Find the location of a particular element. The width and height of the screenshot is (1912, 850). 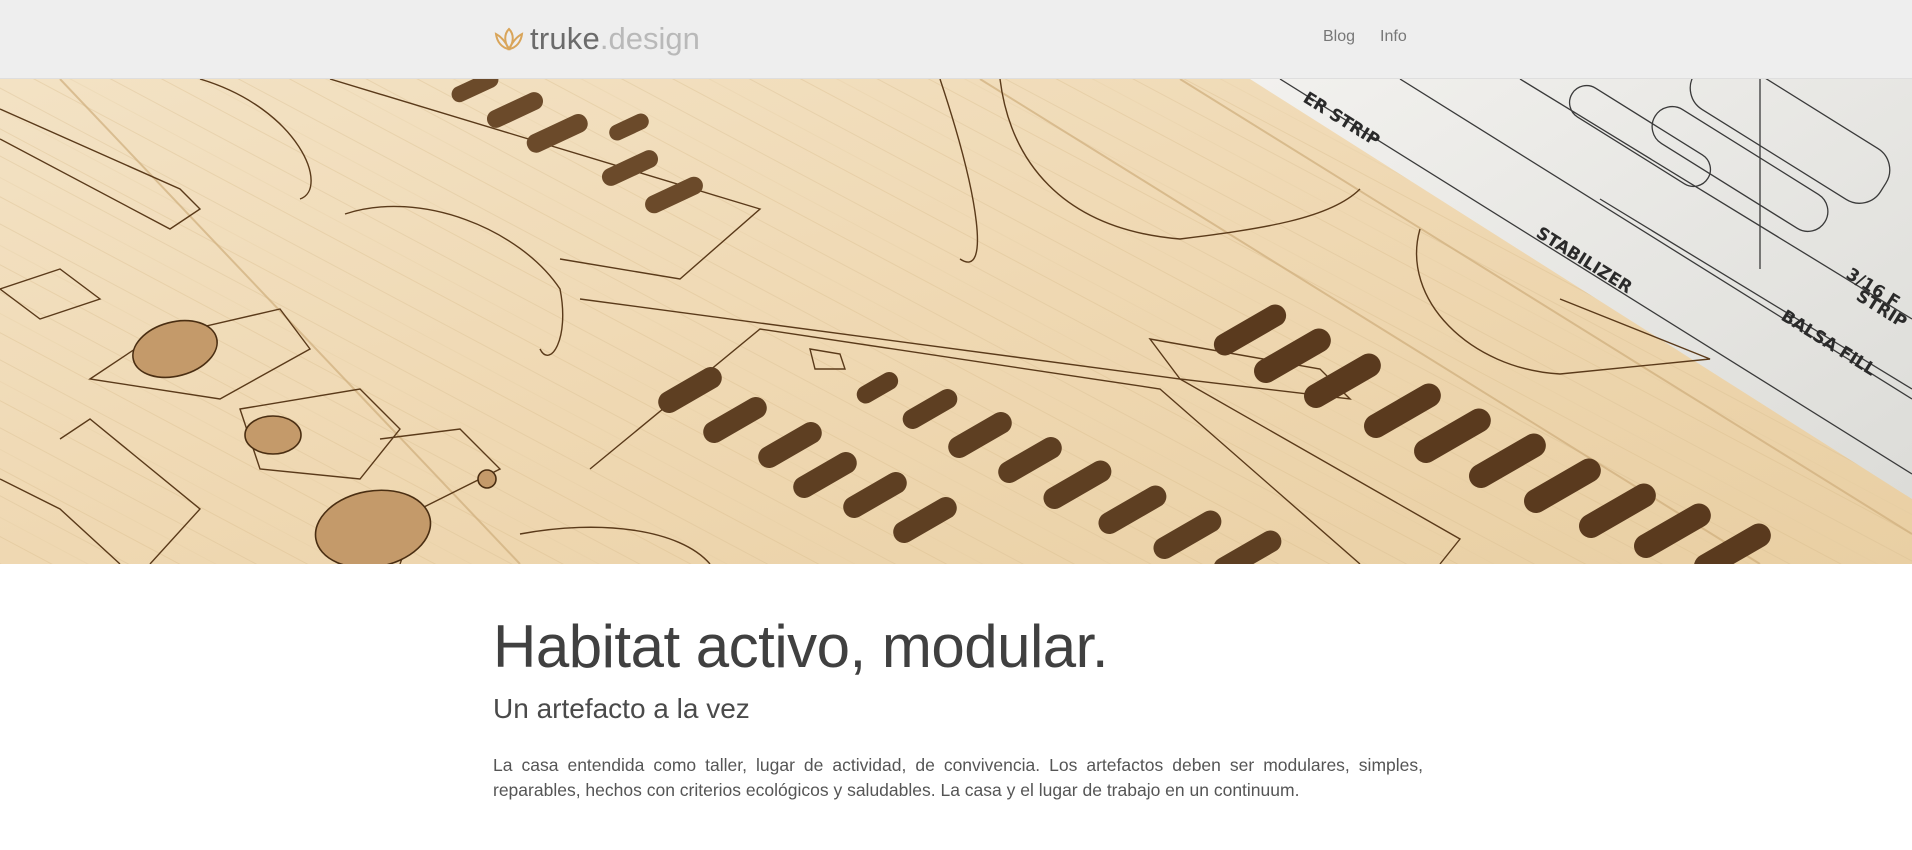

brand-tld: design is located at coordinates (654, 38).